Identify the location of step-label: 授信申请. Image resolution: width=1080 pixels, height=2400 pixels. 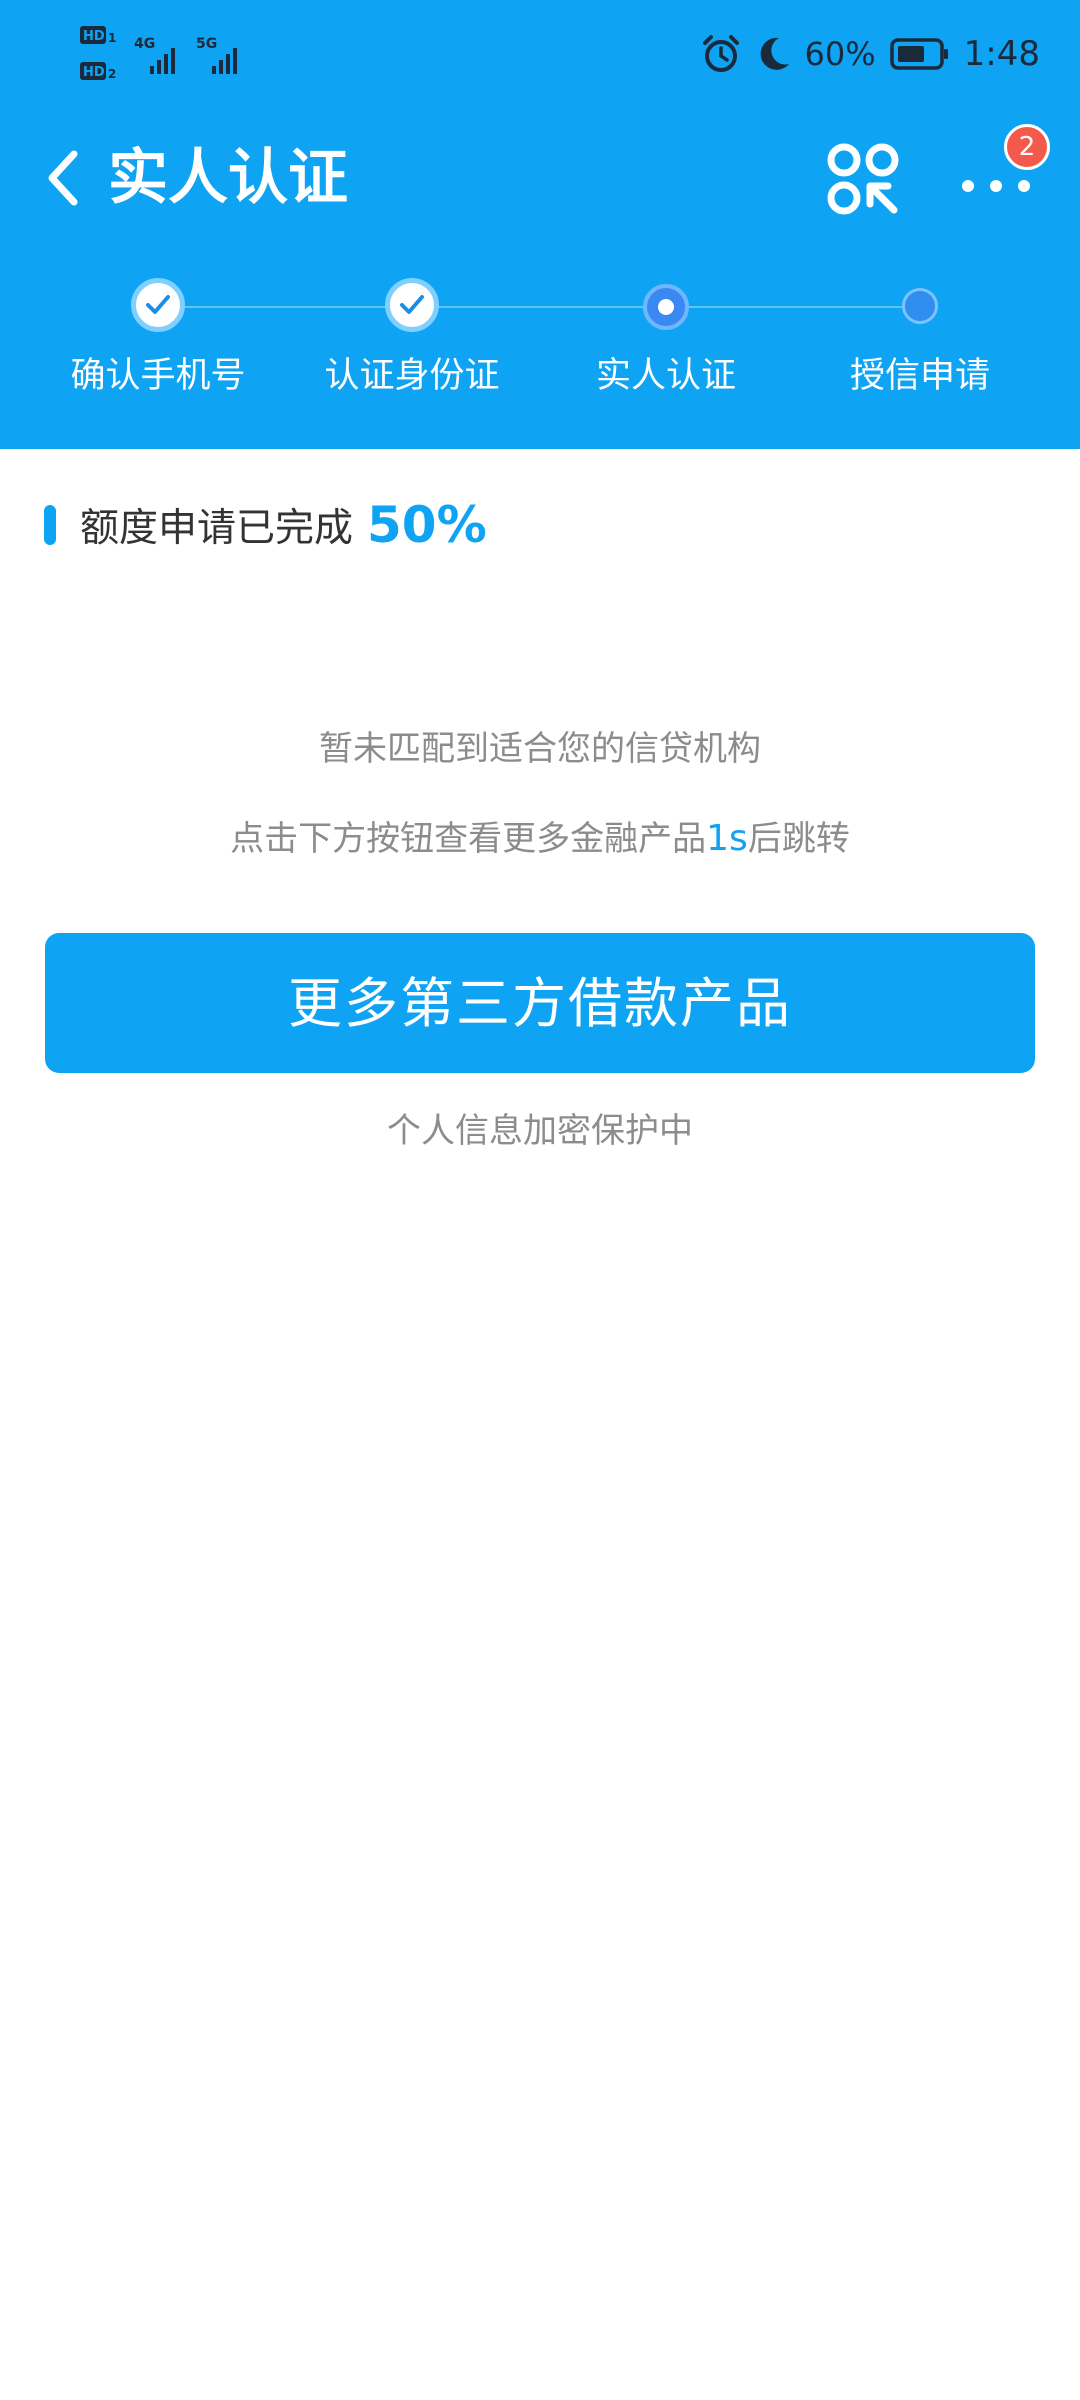
(919, 376).